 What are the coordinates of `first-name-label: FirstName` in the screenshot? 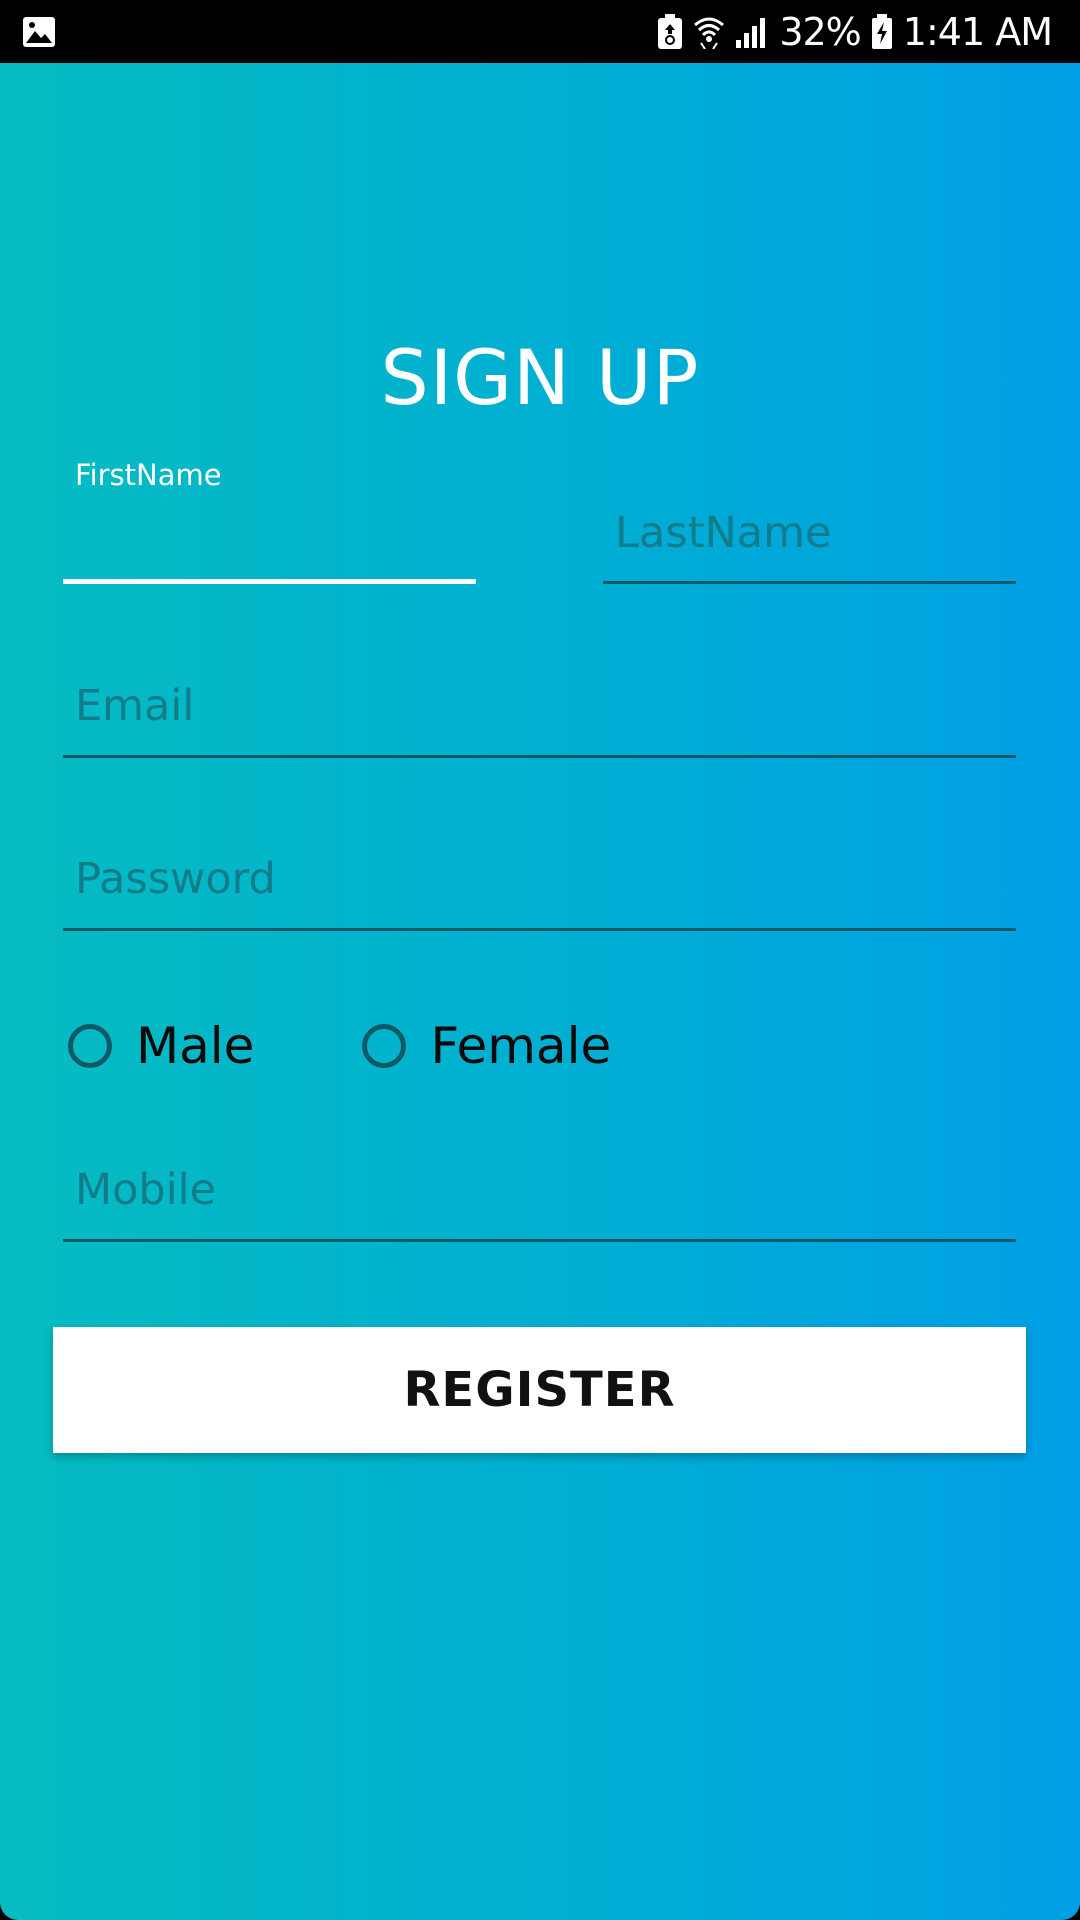 It's located at (148, 475).